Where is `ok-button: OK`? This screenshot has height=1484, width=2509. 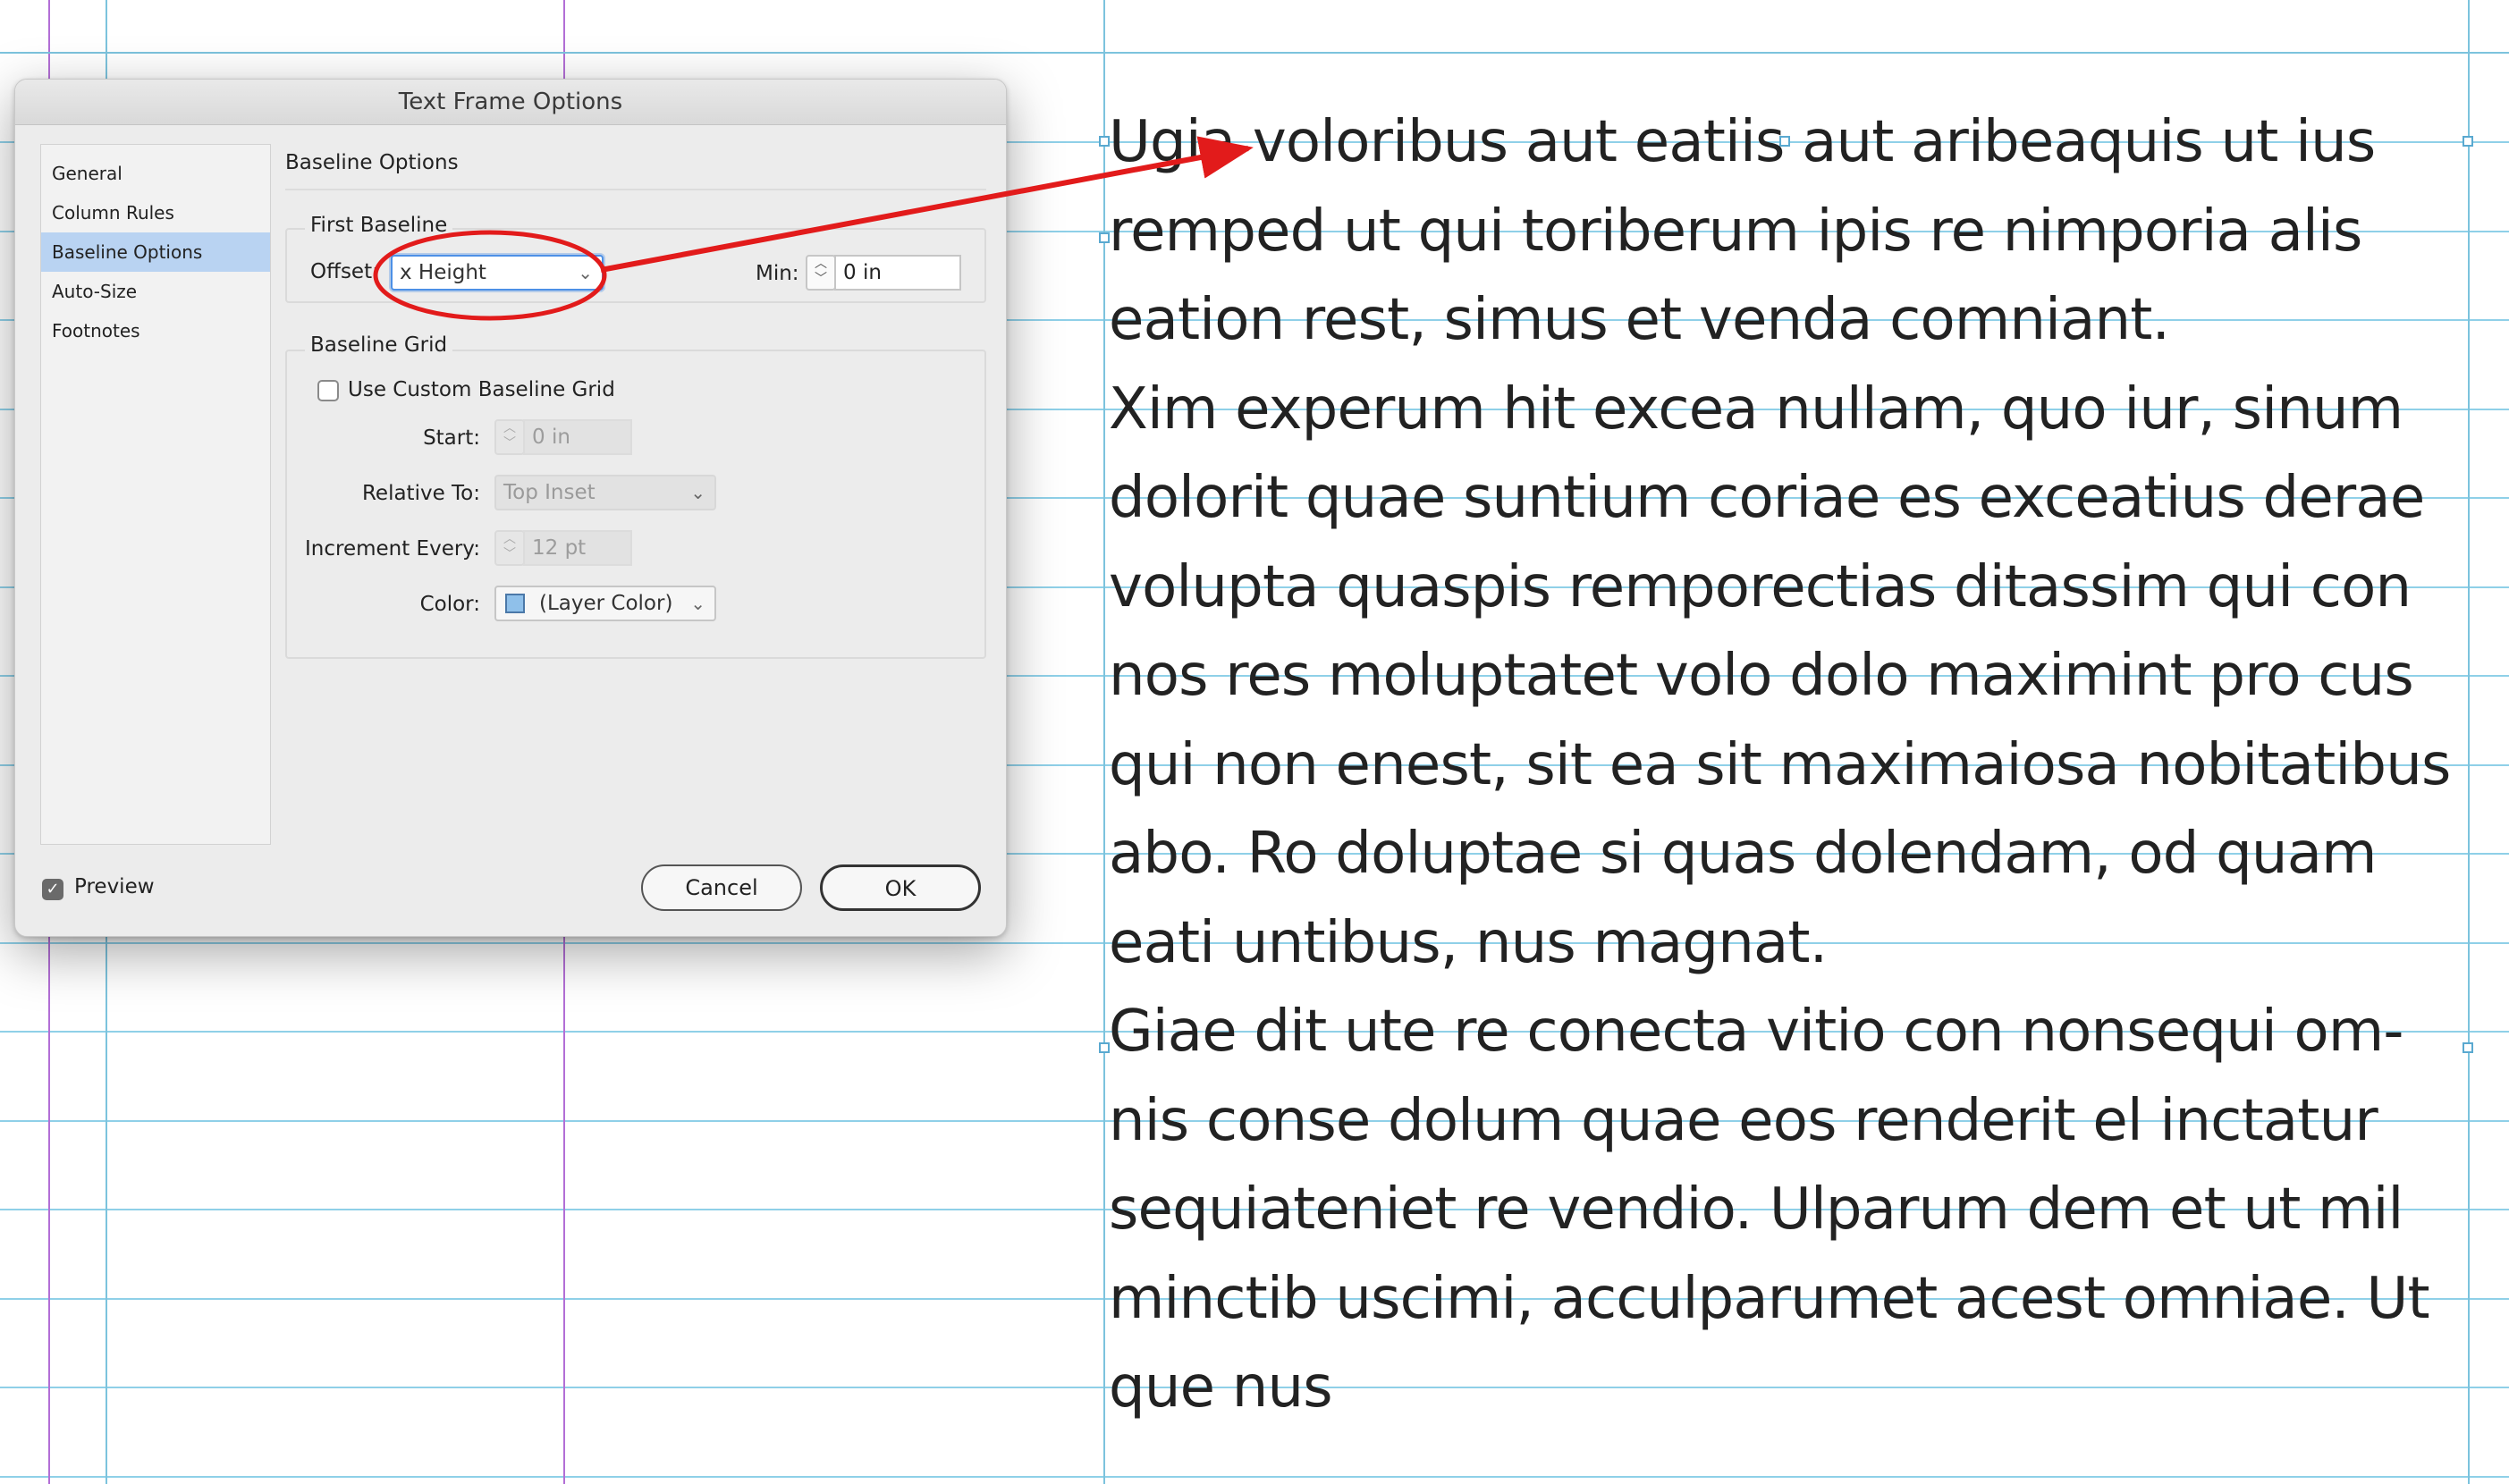 ok-button: OK is located at coordinates (901, 887).